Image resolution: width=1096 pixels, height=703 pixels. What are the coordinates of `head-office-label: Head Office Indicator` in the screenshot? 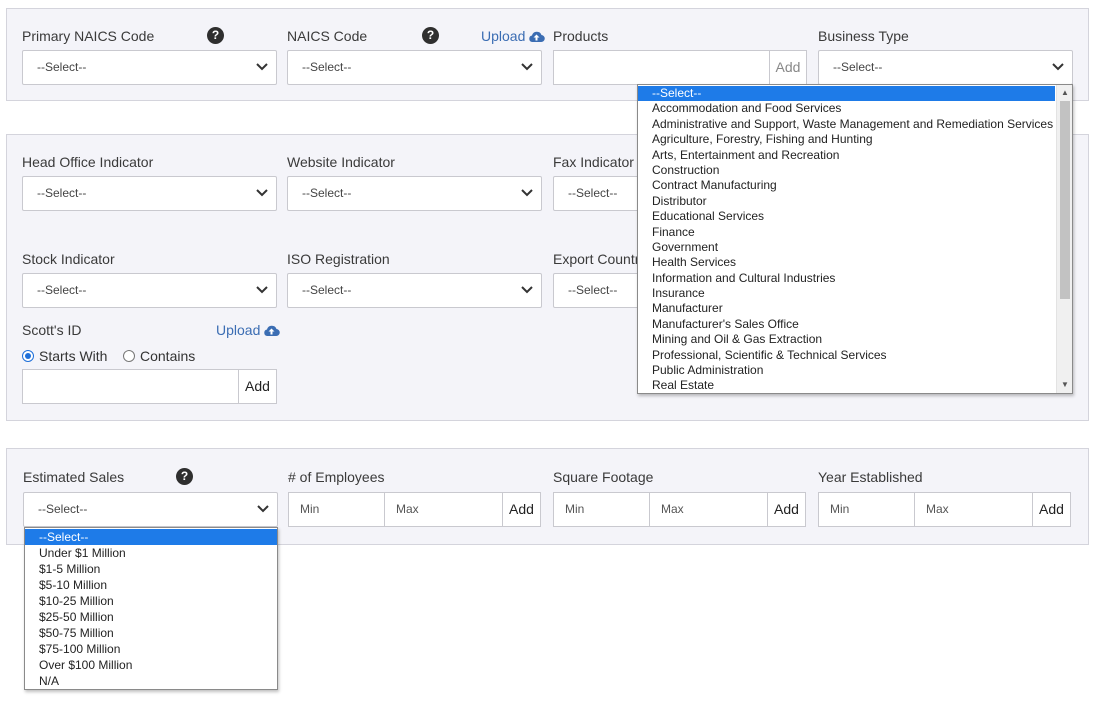 It's located at (88, 162).